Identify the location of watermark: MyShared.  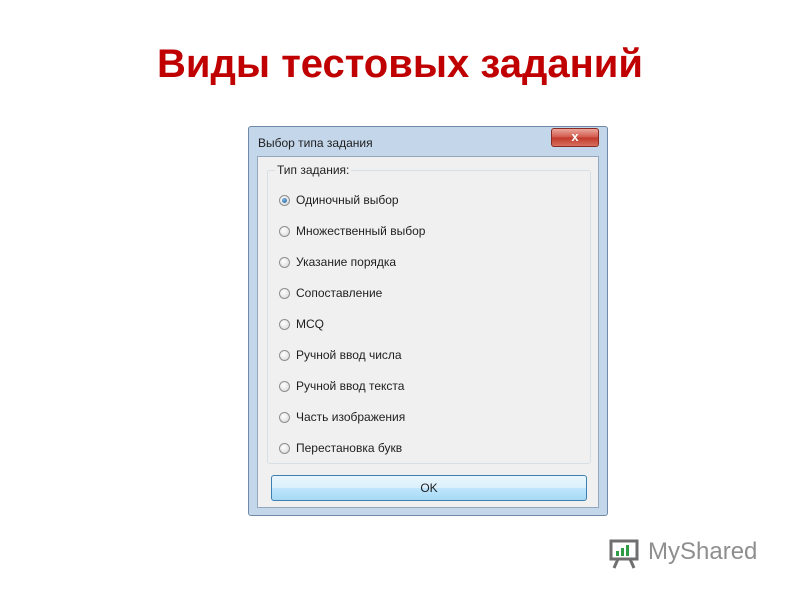
(693, 554).